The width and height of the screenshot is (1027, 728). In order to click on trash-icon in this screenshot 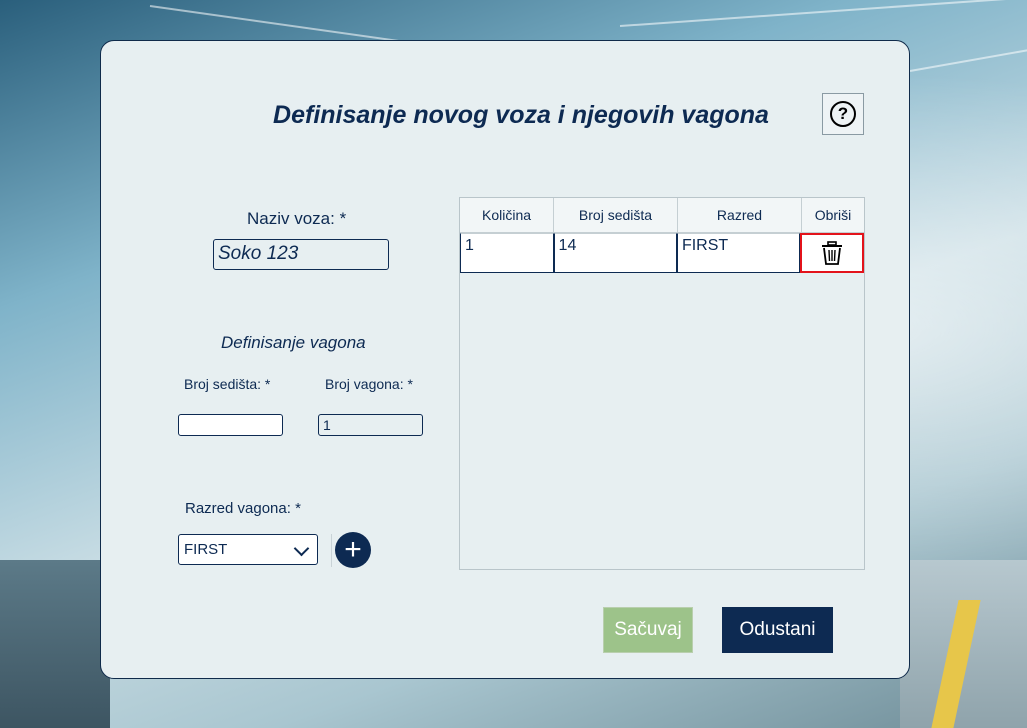, I will do `click(832, 253)`.